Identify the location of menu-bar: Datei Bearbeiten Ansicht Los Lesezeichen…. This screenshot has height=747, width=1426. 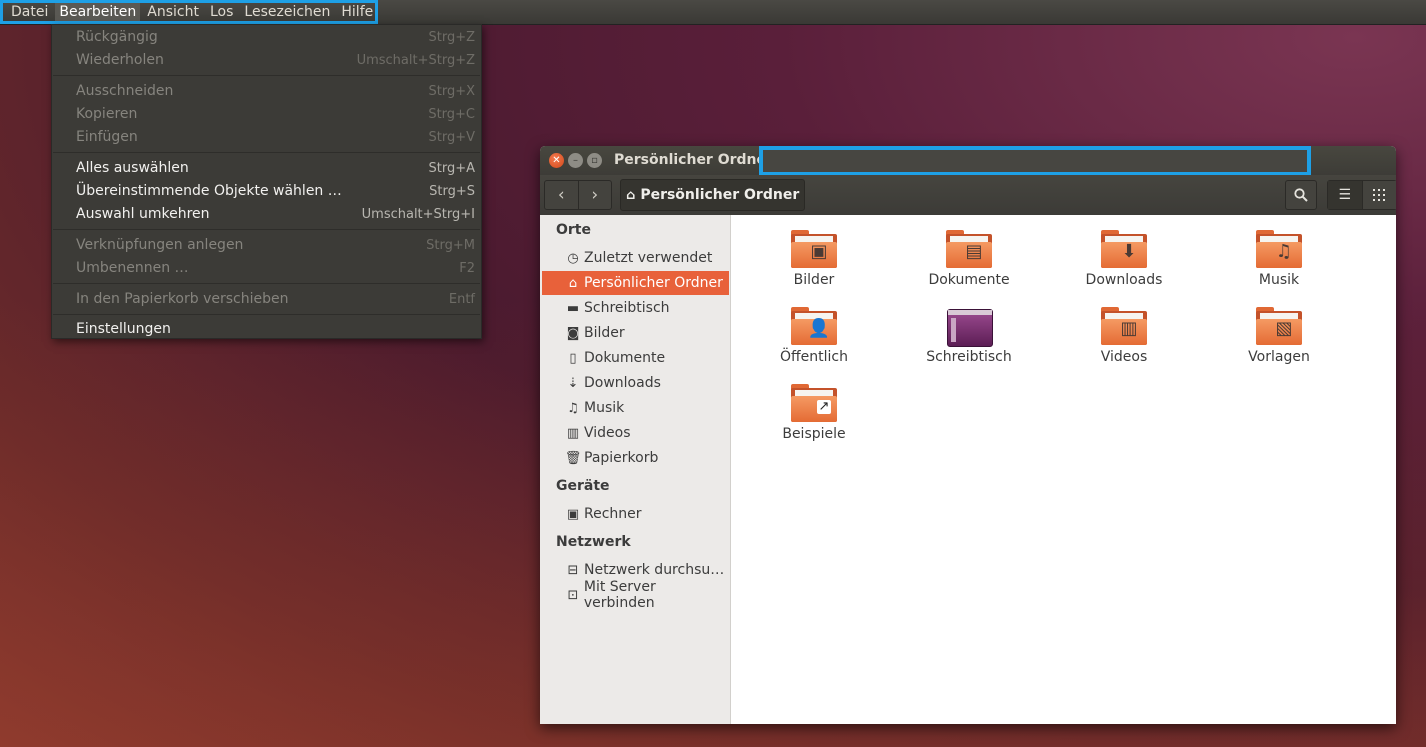
(189, 12).